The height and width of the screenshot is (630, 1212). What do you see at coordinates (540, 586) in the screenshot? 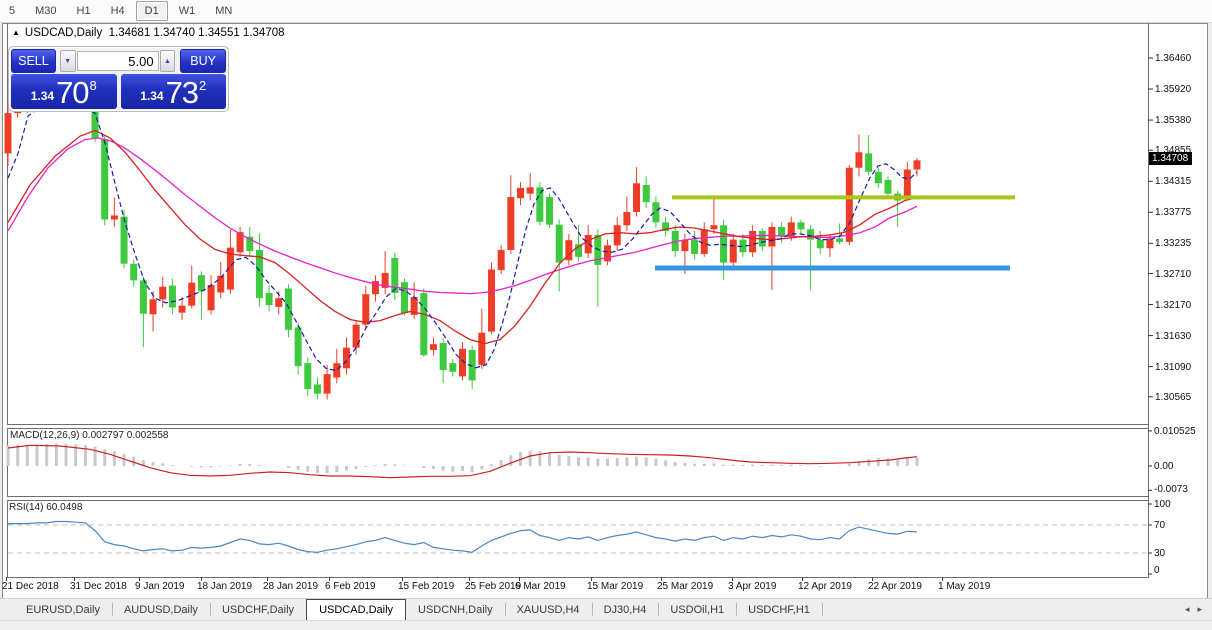
I see `date-axis-label: 6 Mar 2019` at bounding box center [540, 586].